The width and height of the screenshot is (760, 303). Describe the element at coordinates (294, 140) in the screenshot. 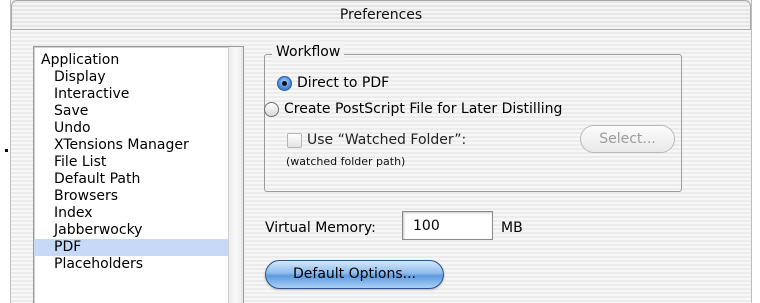

I see `checkbox-icon` at that location.